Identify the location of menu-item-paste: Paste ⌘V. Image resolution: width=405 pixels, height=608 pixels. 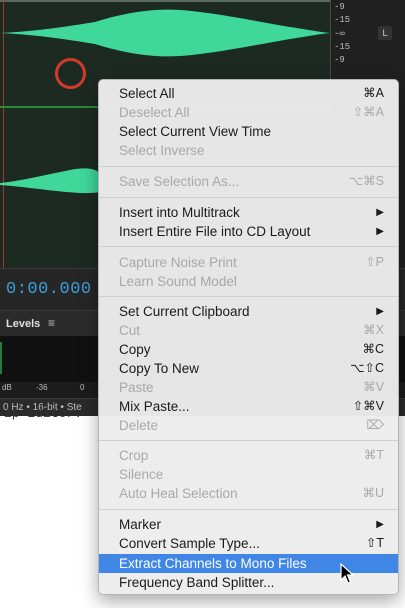
(248, 387).